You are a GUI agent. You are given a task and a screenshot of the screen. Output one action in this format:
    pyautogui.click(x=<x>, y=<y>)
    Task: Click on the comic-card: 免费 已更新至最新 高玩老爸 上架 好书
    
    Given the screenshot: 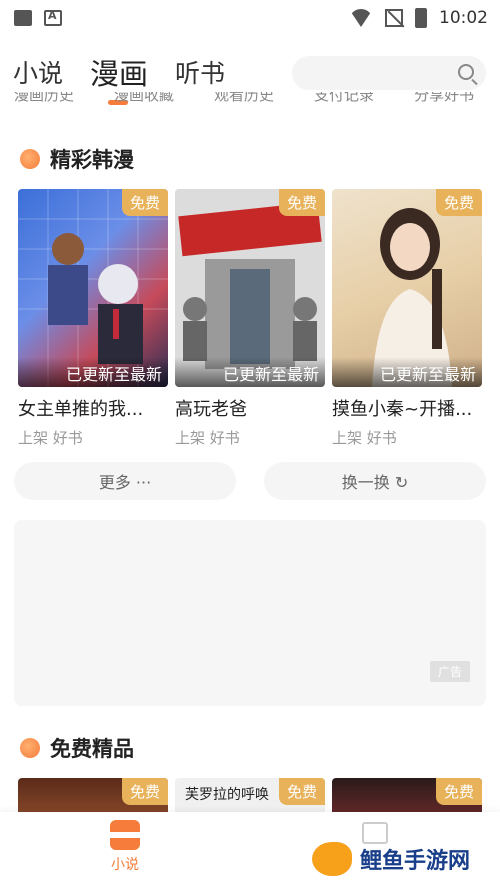 What is the action you would take?
    pyautogui.click(x=250, y=318)
    